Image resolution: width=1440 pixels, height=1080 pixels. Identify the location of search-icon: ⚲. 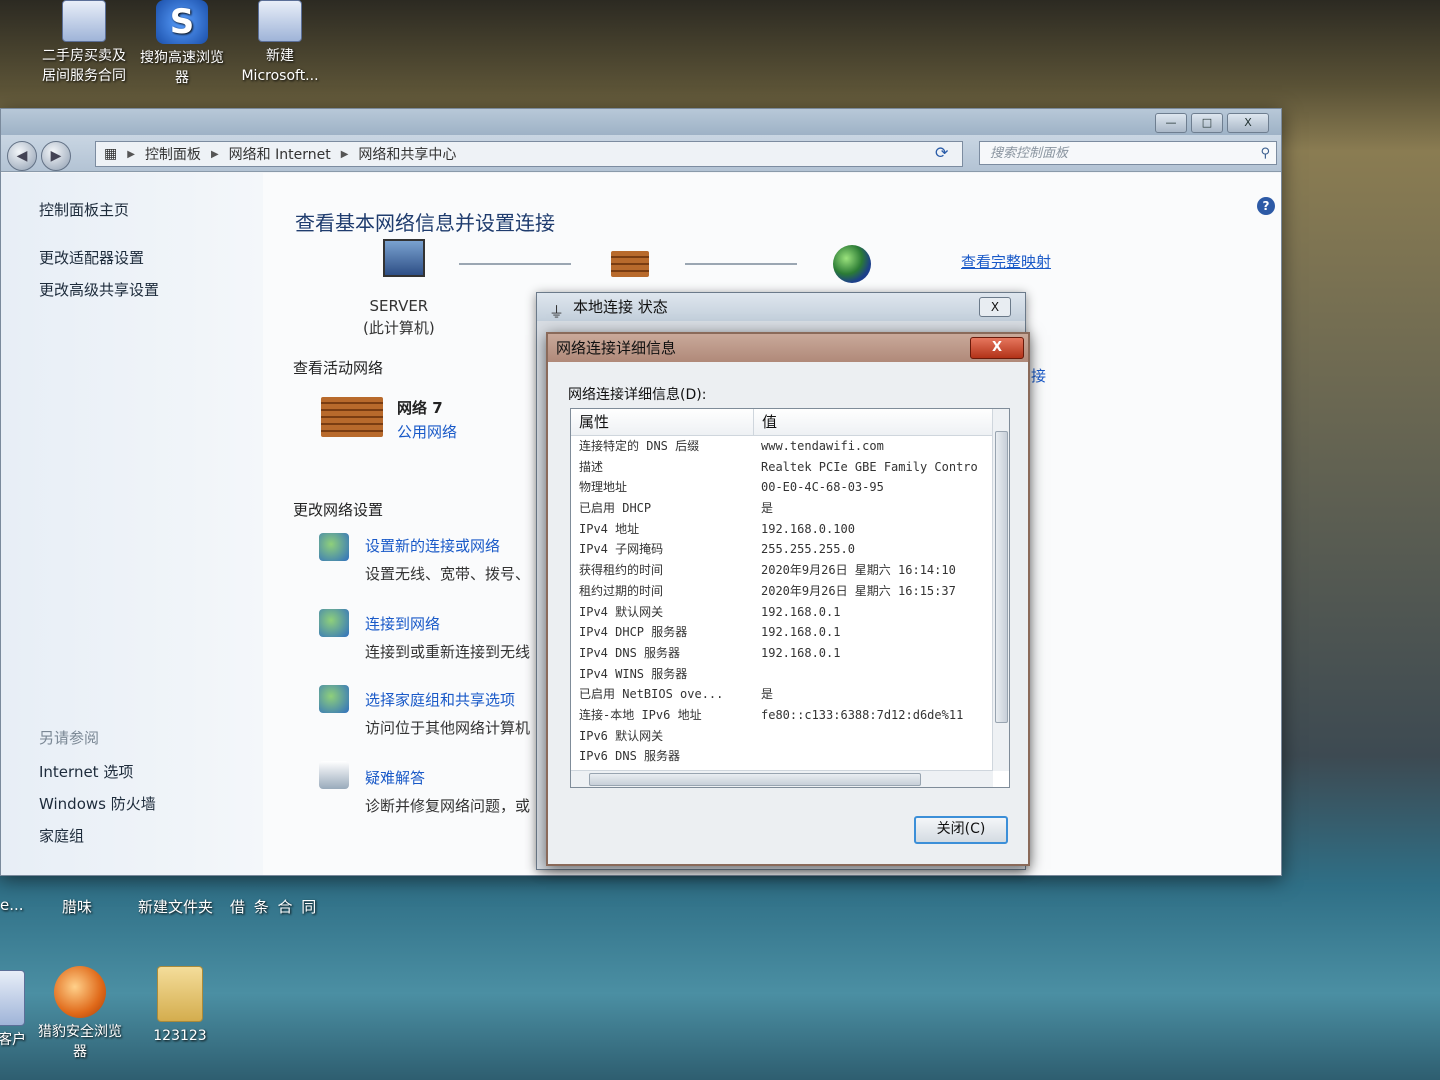
(1265, 154).